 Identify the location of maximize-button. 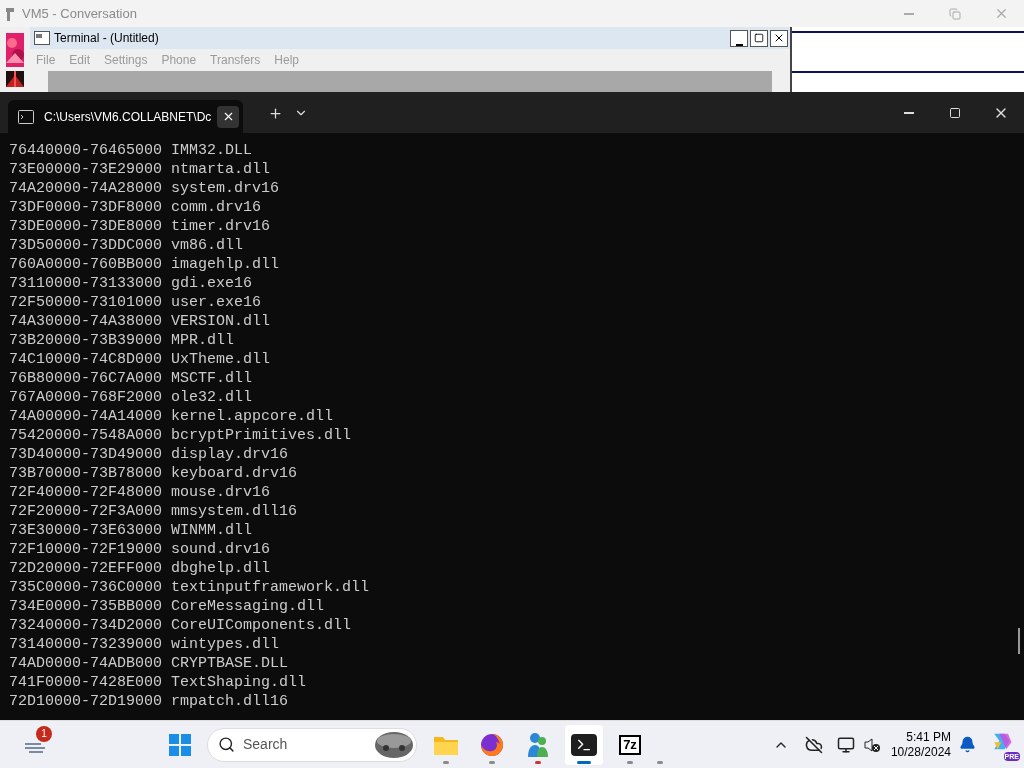
(759, 38).